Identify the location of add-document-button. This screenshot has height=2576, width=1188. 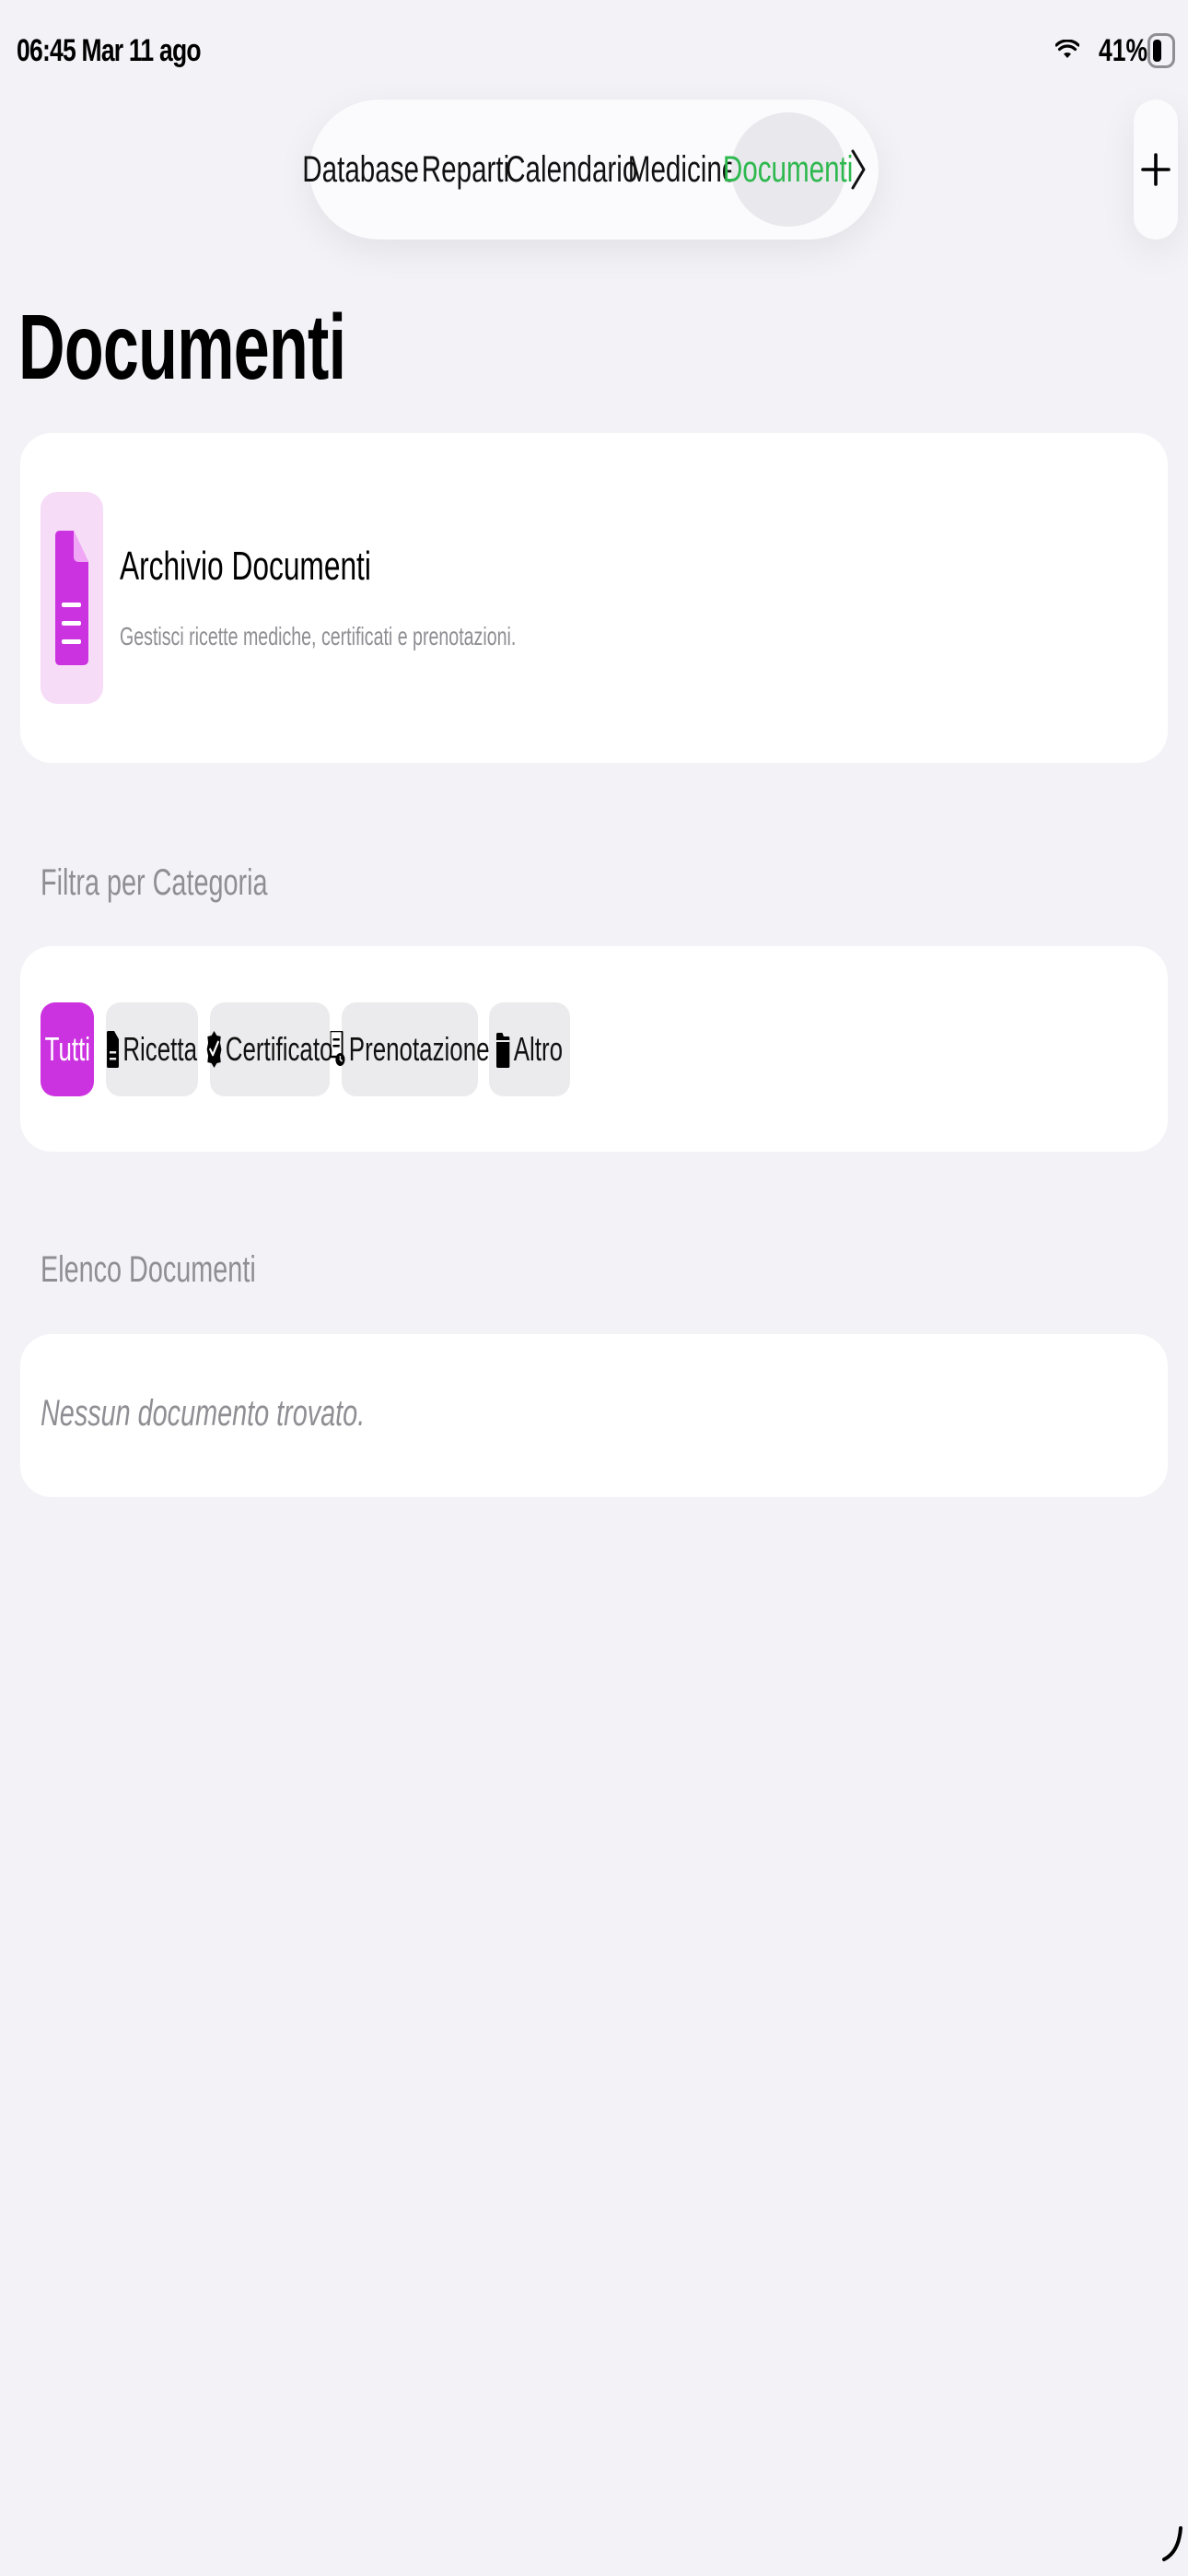
(1156, 170).